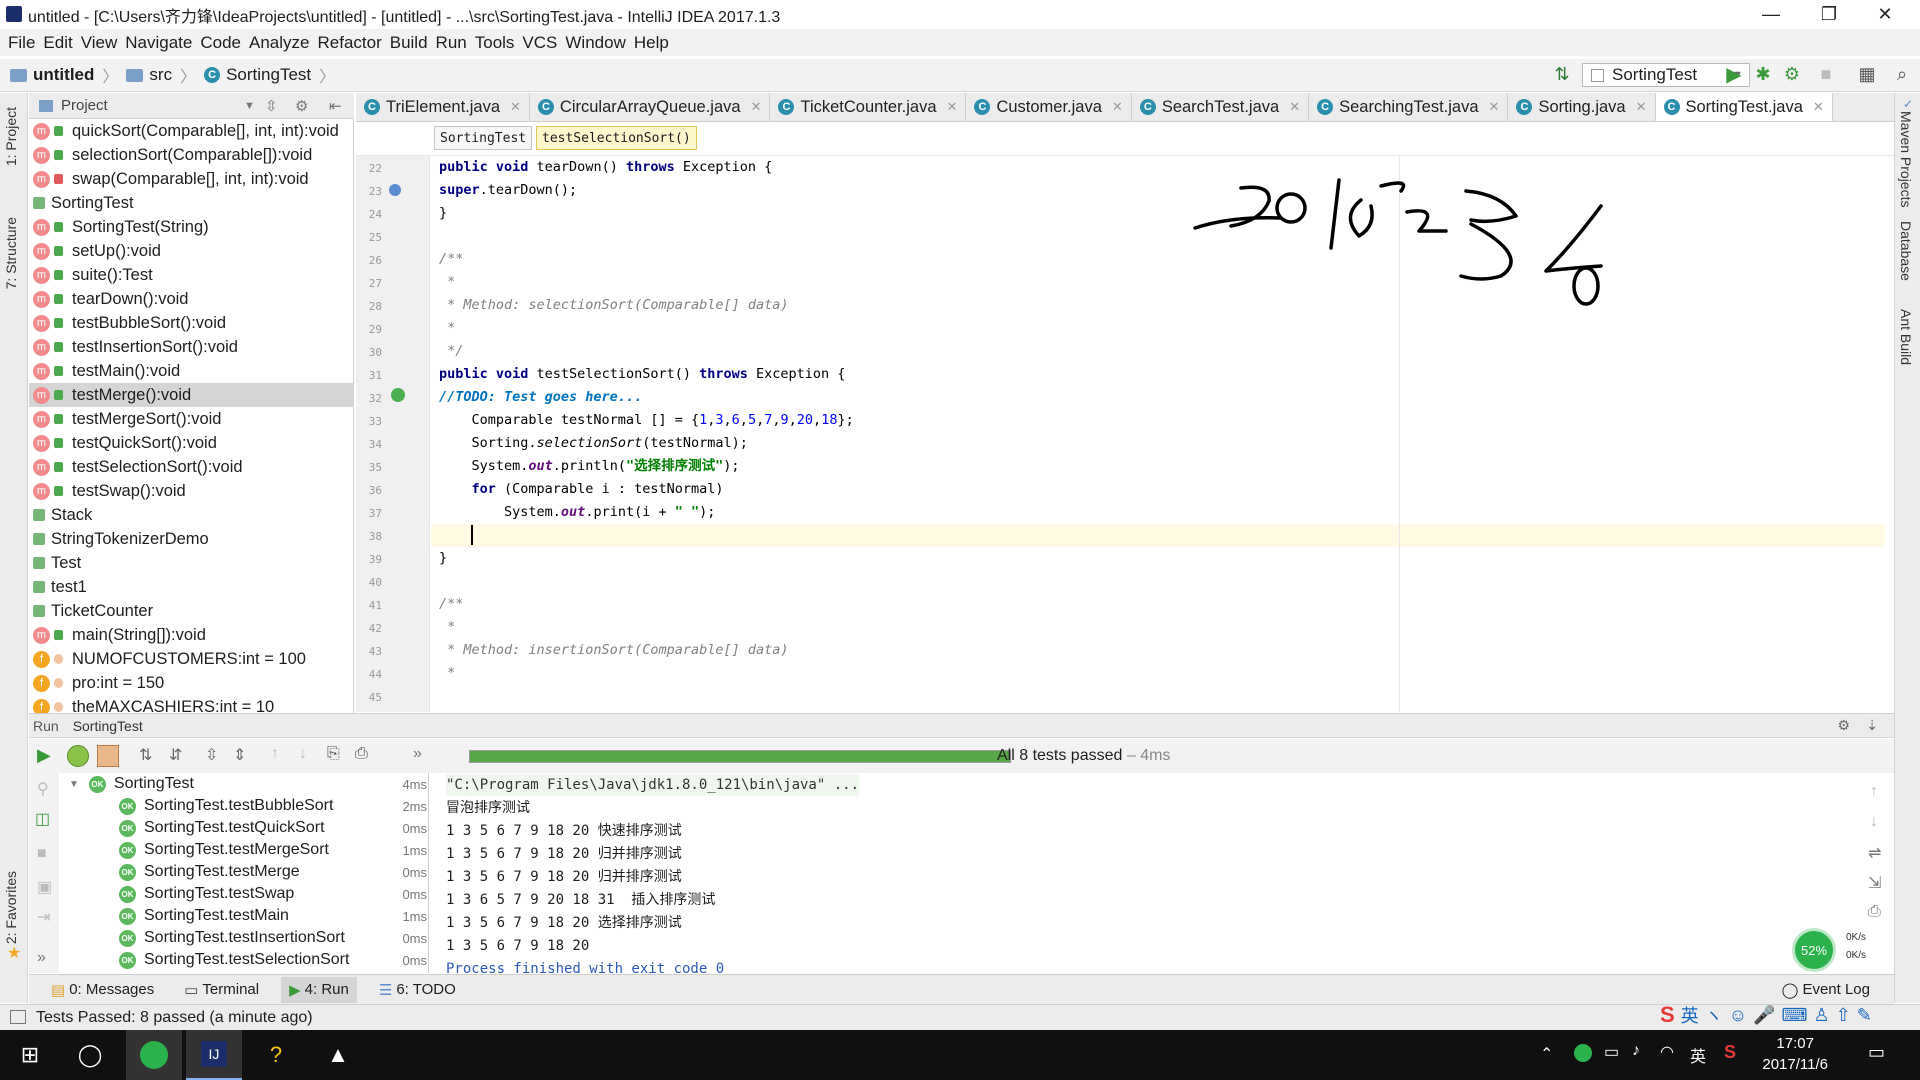 The height and width of the screenshot is (1080, 1920). Describe the element at coordinates (243, 828) in the screenshot. I see `test-row: OK SortingTest.testQuickSort 0ms` at that location.